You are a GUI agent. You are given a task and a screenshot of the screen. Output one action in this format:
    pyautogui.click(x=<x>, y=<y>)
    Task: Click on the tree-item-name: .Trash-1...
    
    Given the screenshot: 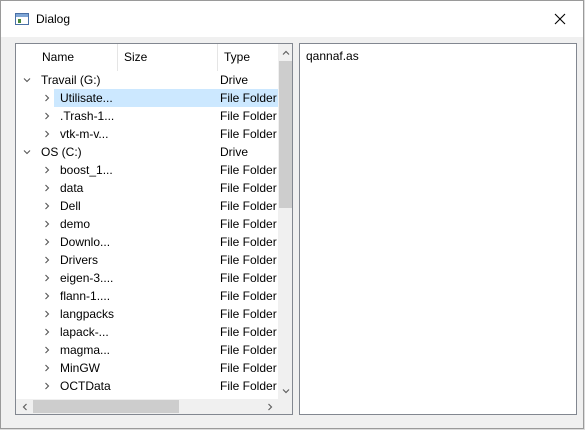 What is the action you would take?
    pyautogui.click(x=87, y=116)
    